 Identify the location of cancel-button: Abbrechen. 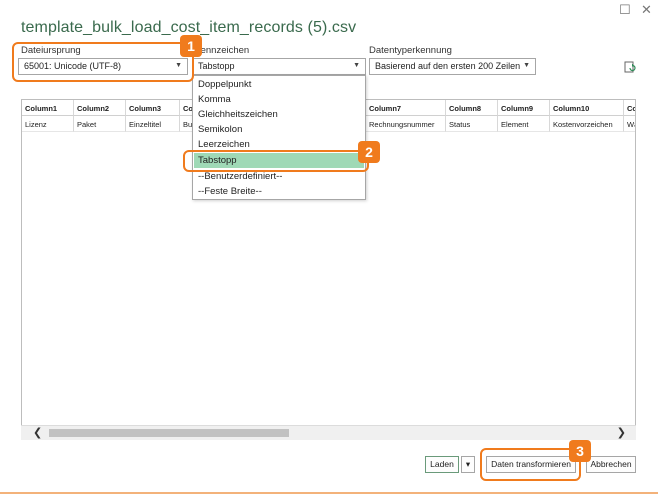
(611, 464).